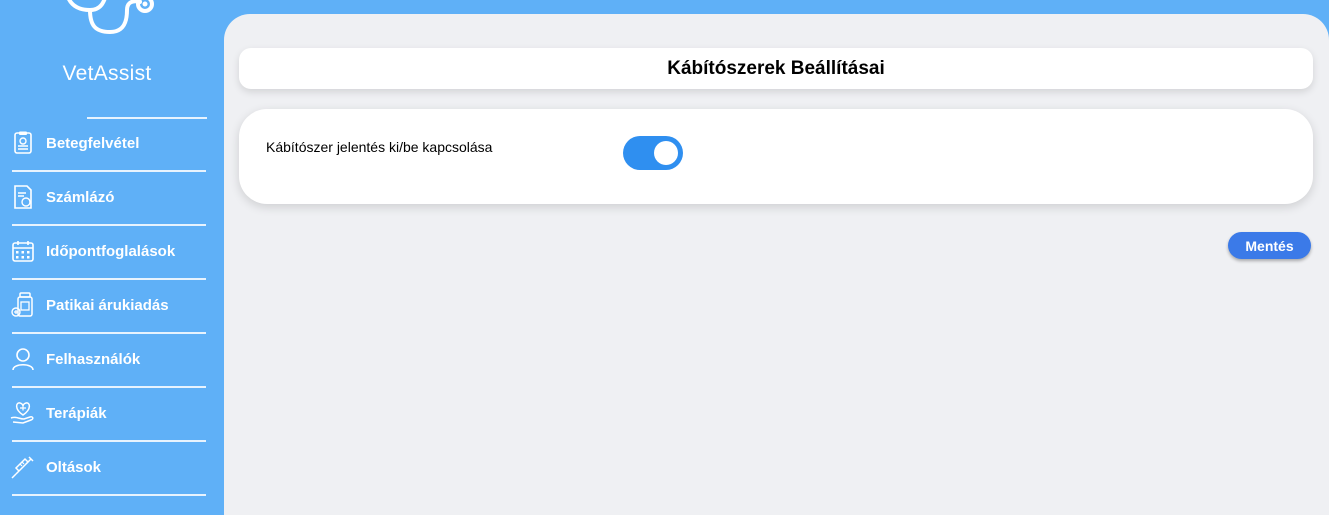 The image size is (1329, 515). I want to click on sidebar-item-label: Patikai árukiadás, so click(107, 305).